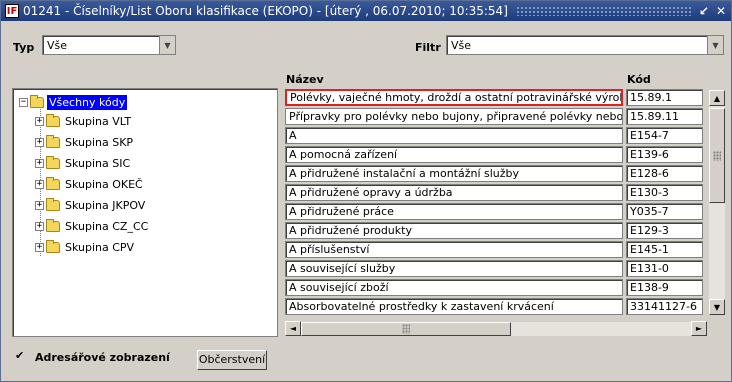 This screenshot has height=382, width=732. I want to click on tree-label: Všechny kódy, so click(87, 102).